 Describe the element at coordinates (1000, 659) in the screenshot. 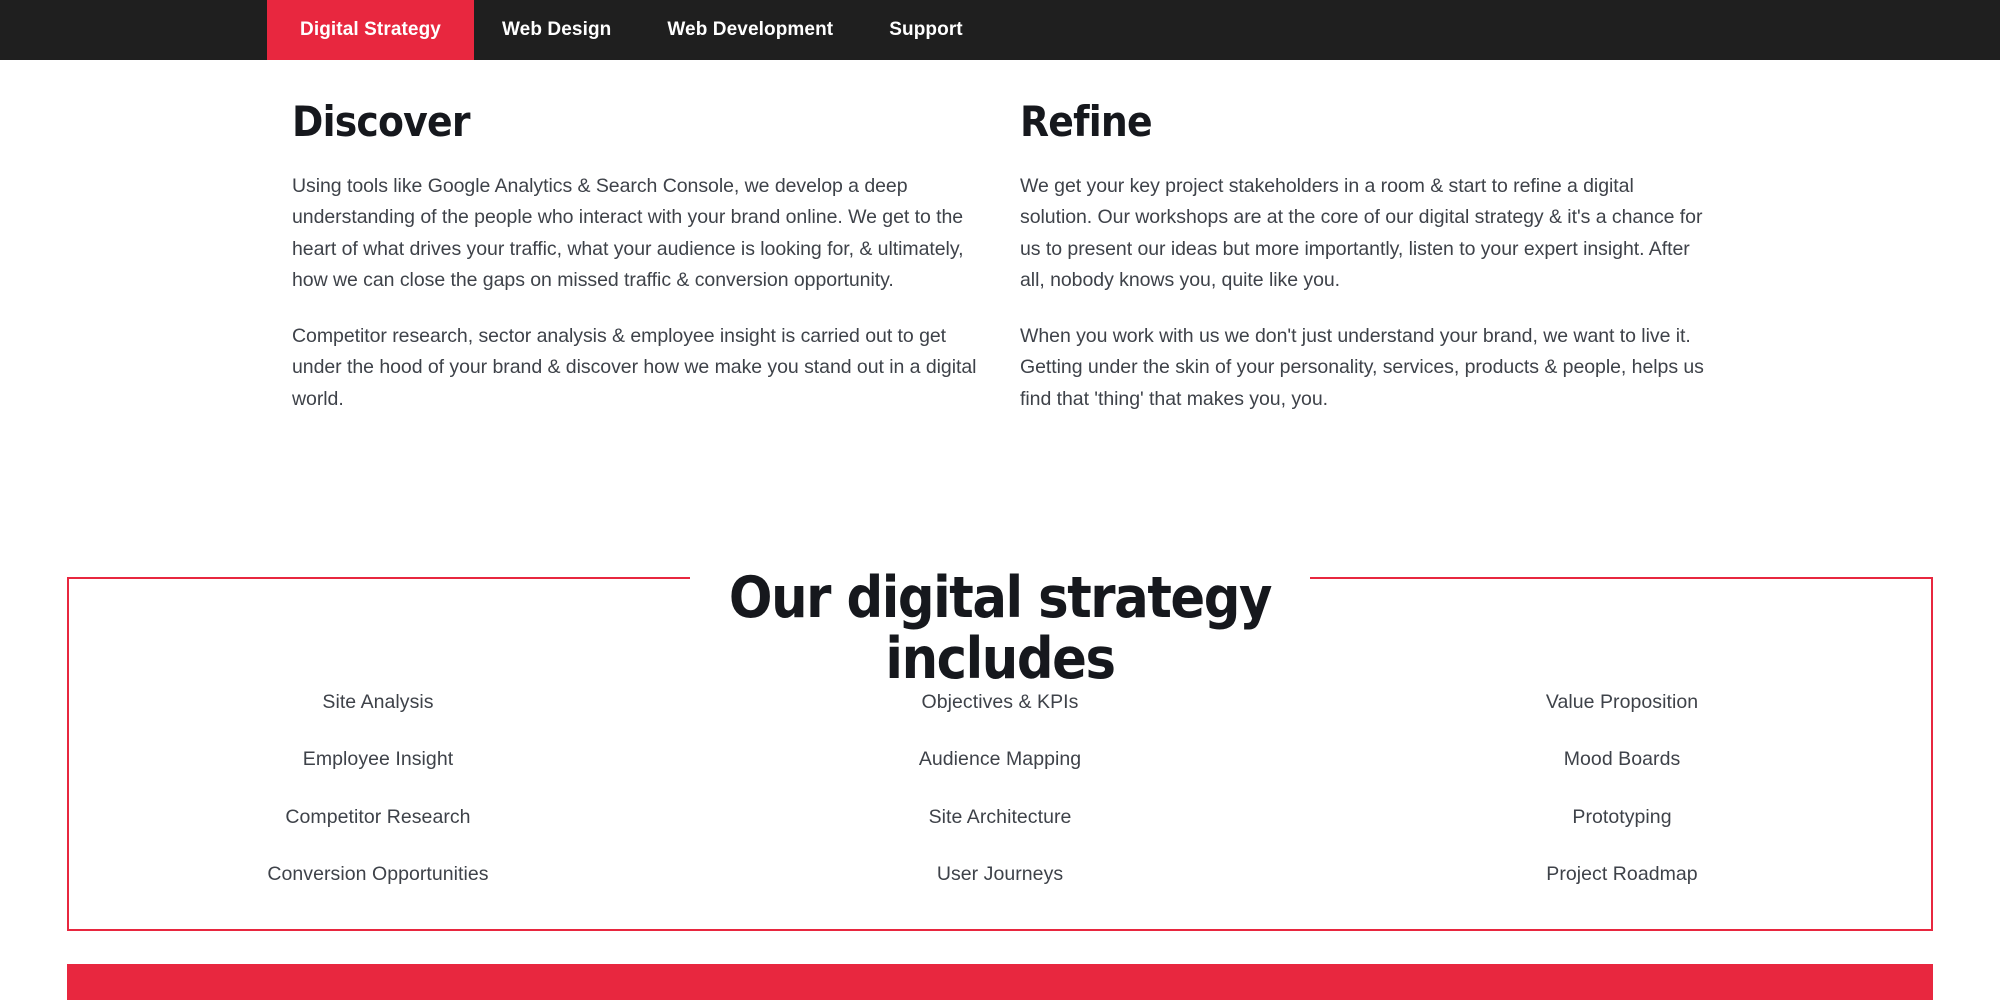

I see `strategy-title-line-2: includes` at that location.